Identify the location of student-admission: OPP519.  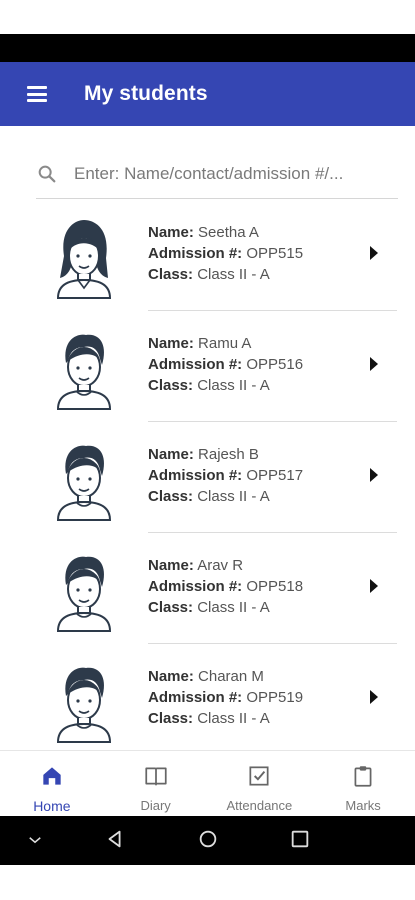
(275, 697).